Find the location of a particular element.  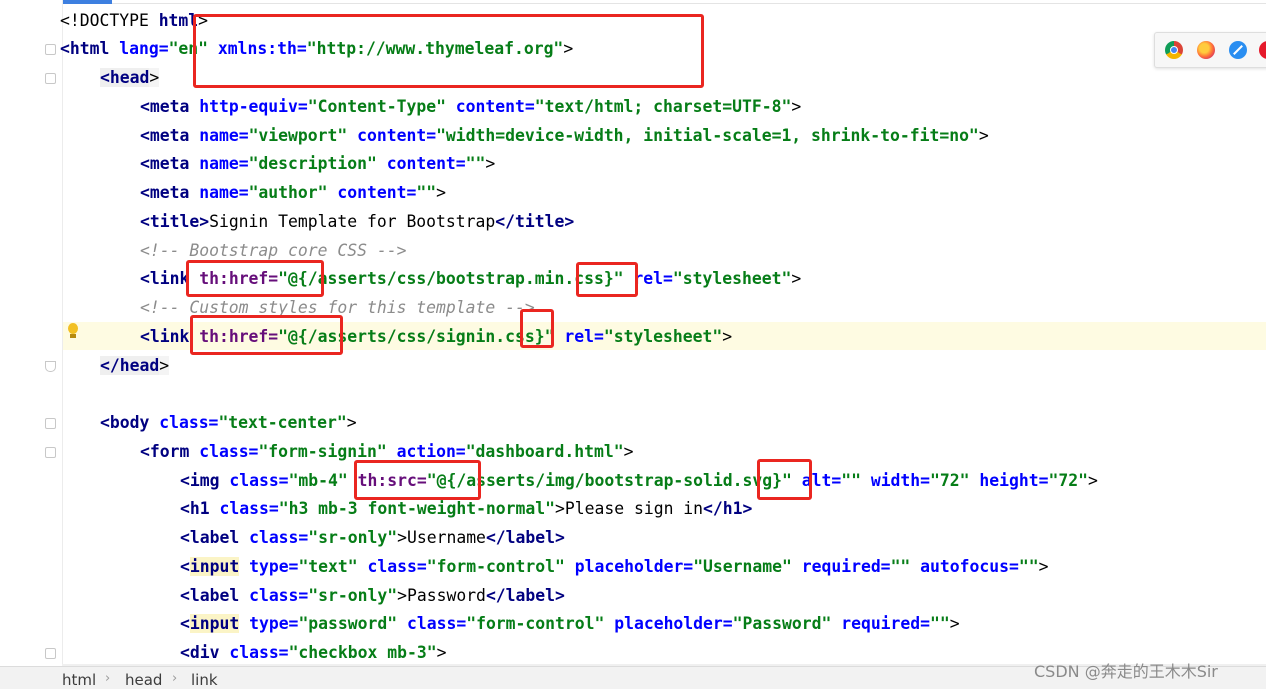

annotation-box-img-src-start is located at coordinates (417, 480).